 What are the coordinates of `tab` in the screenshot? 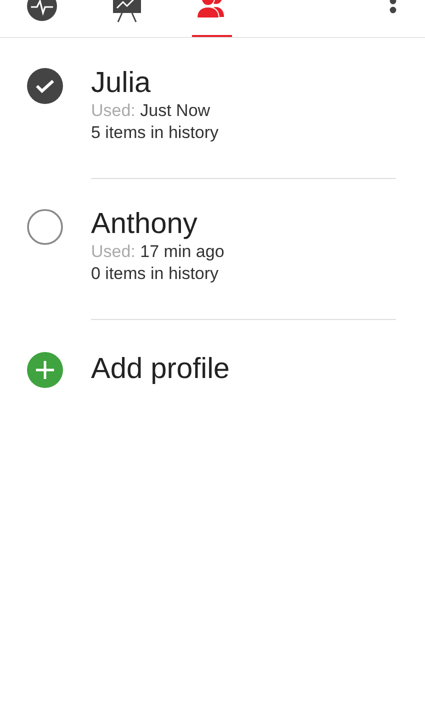 It's located at (212, 18).